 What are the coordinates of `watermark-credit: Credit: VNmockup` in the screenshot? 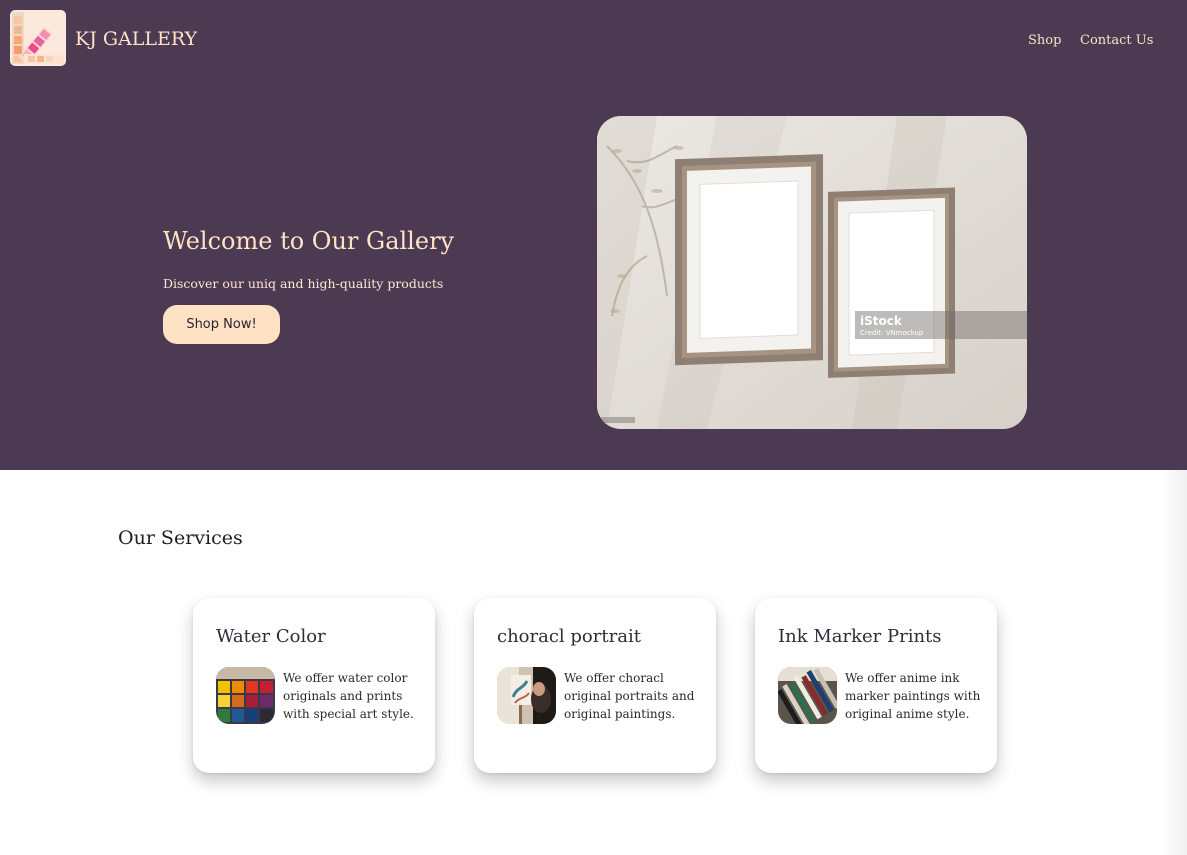 It's located at (892, 333).